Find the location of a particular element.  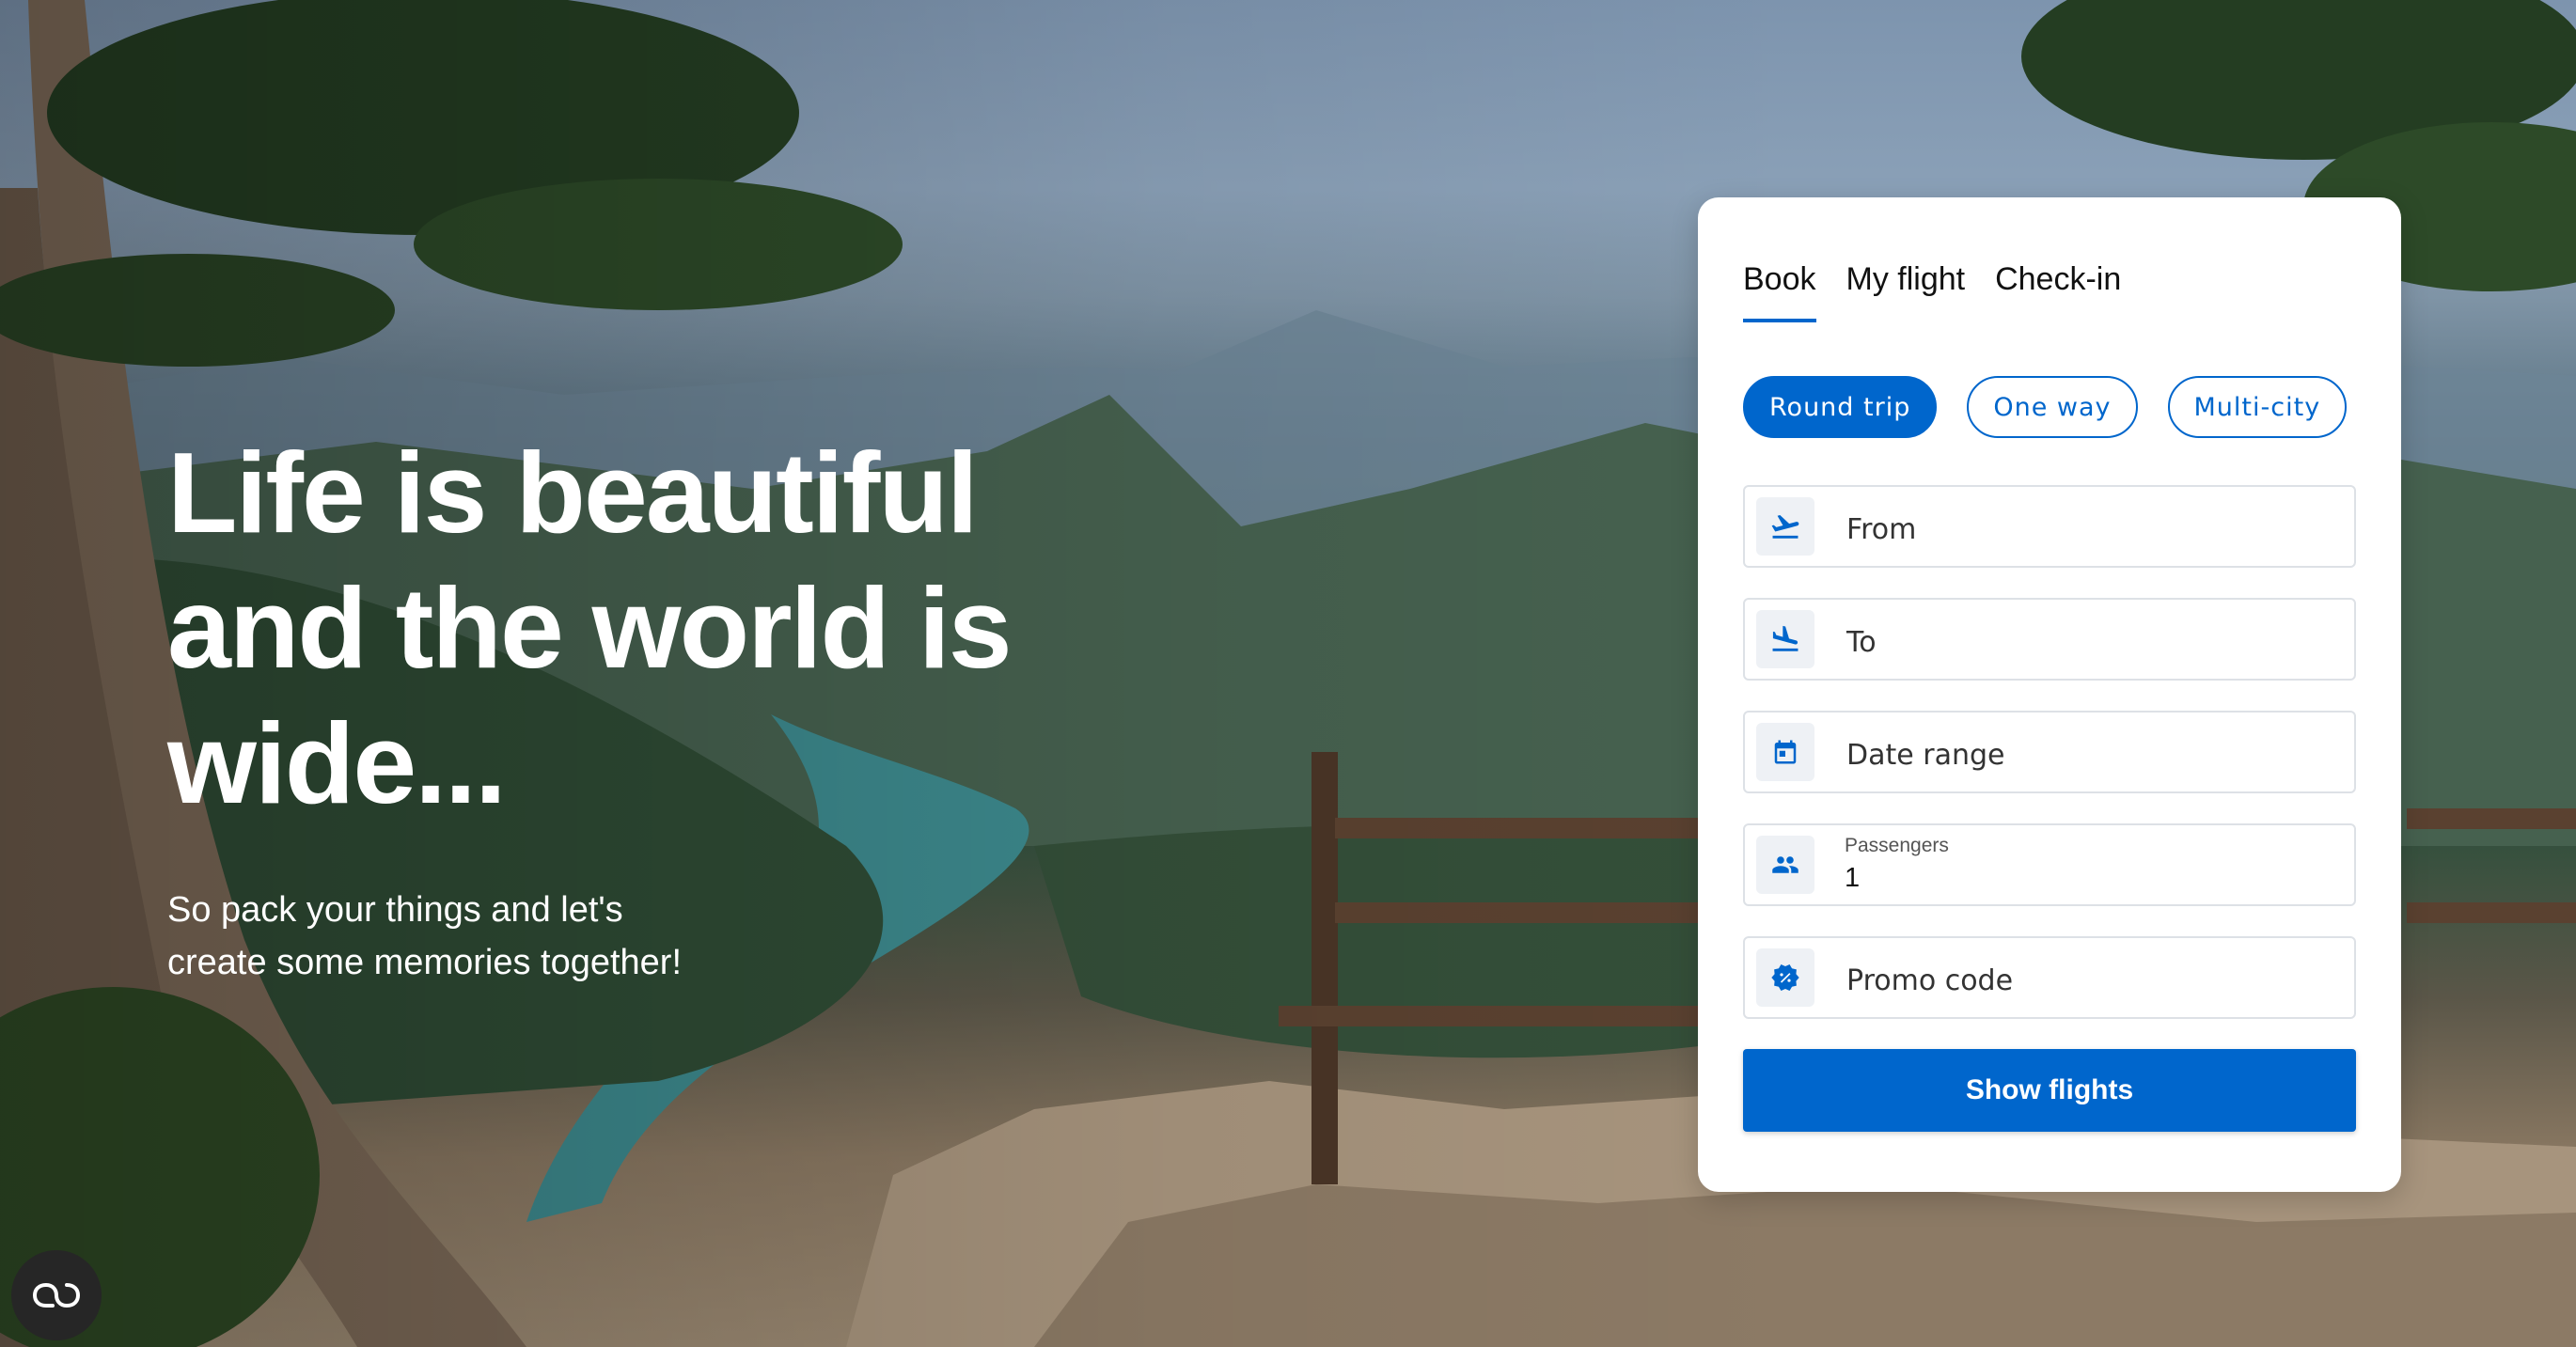

promo-code-field: Promo code is located at coordinates (2049, 977).